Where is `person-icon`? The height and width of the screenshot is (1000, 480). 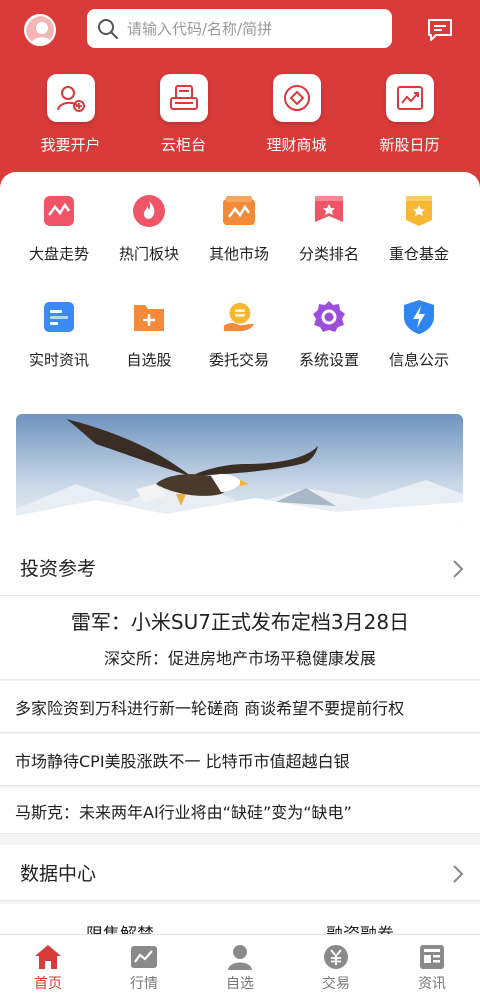
person-icon is located at coordinates (240, 957).